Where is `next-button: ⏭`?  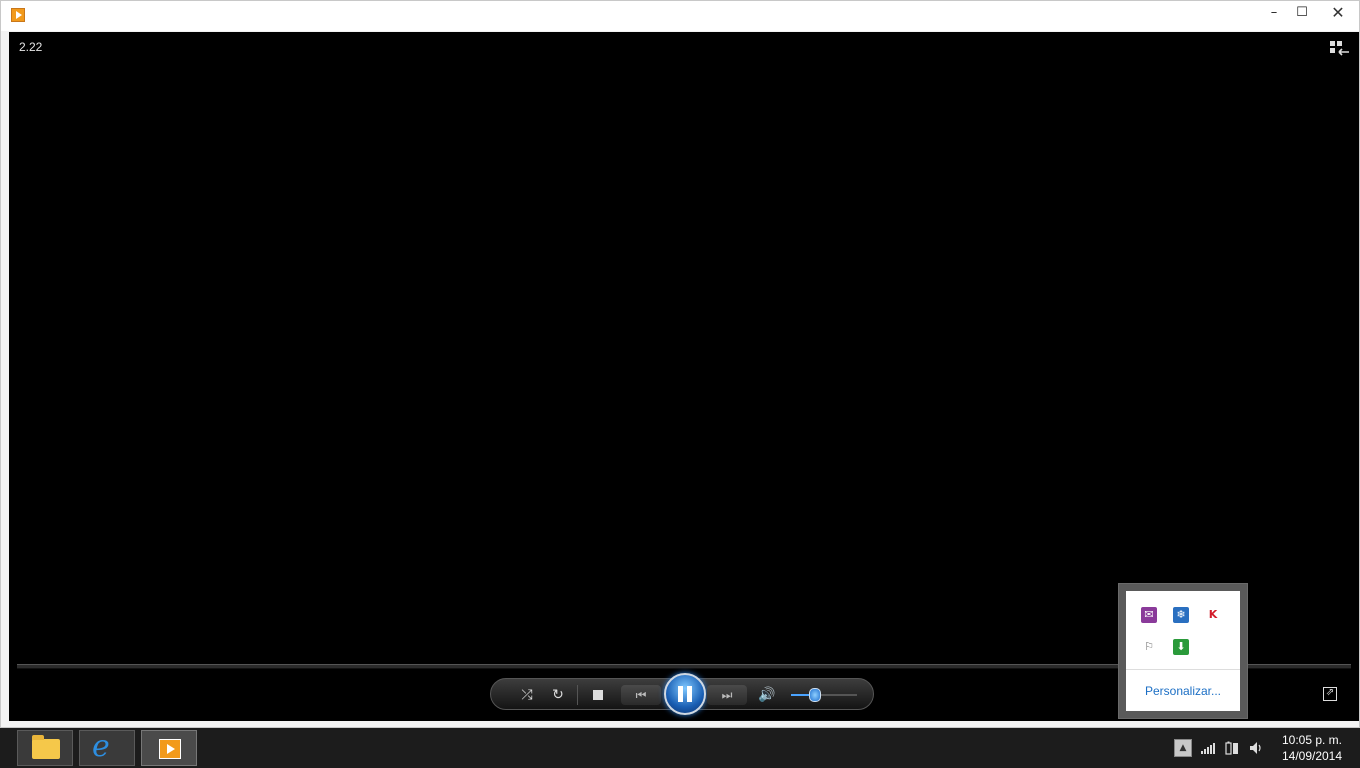 next-button: ⏭ is located at coordinates (727, 695).